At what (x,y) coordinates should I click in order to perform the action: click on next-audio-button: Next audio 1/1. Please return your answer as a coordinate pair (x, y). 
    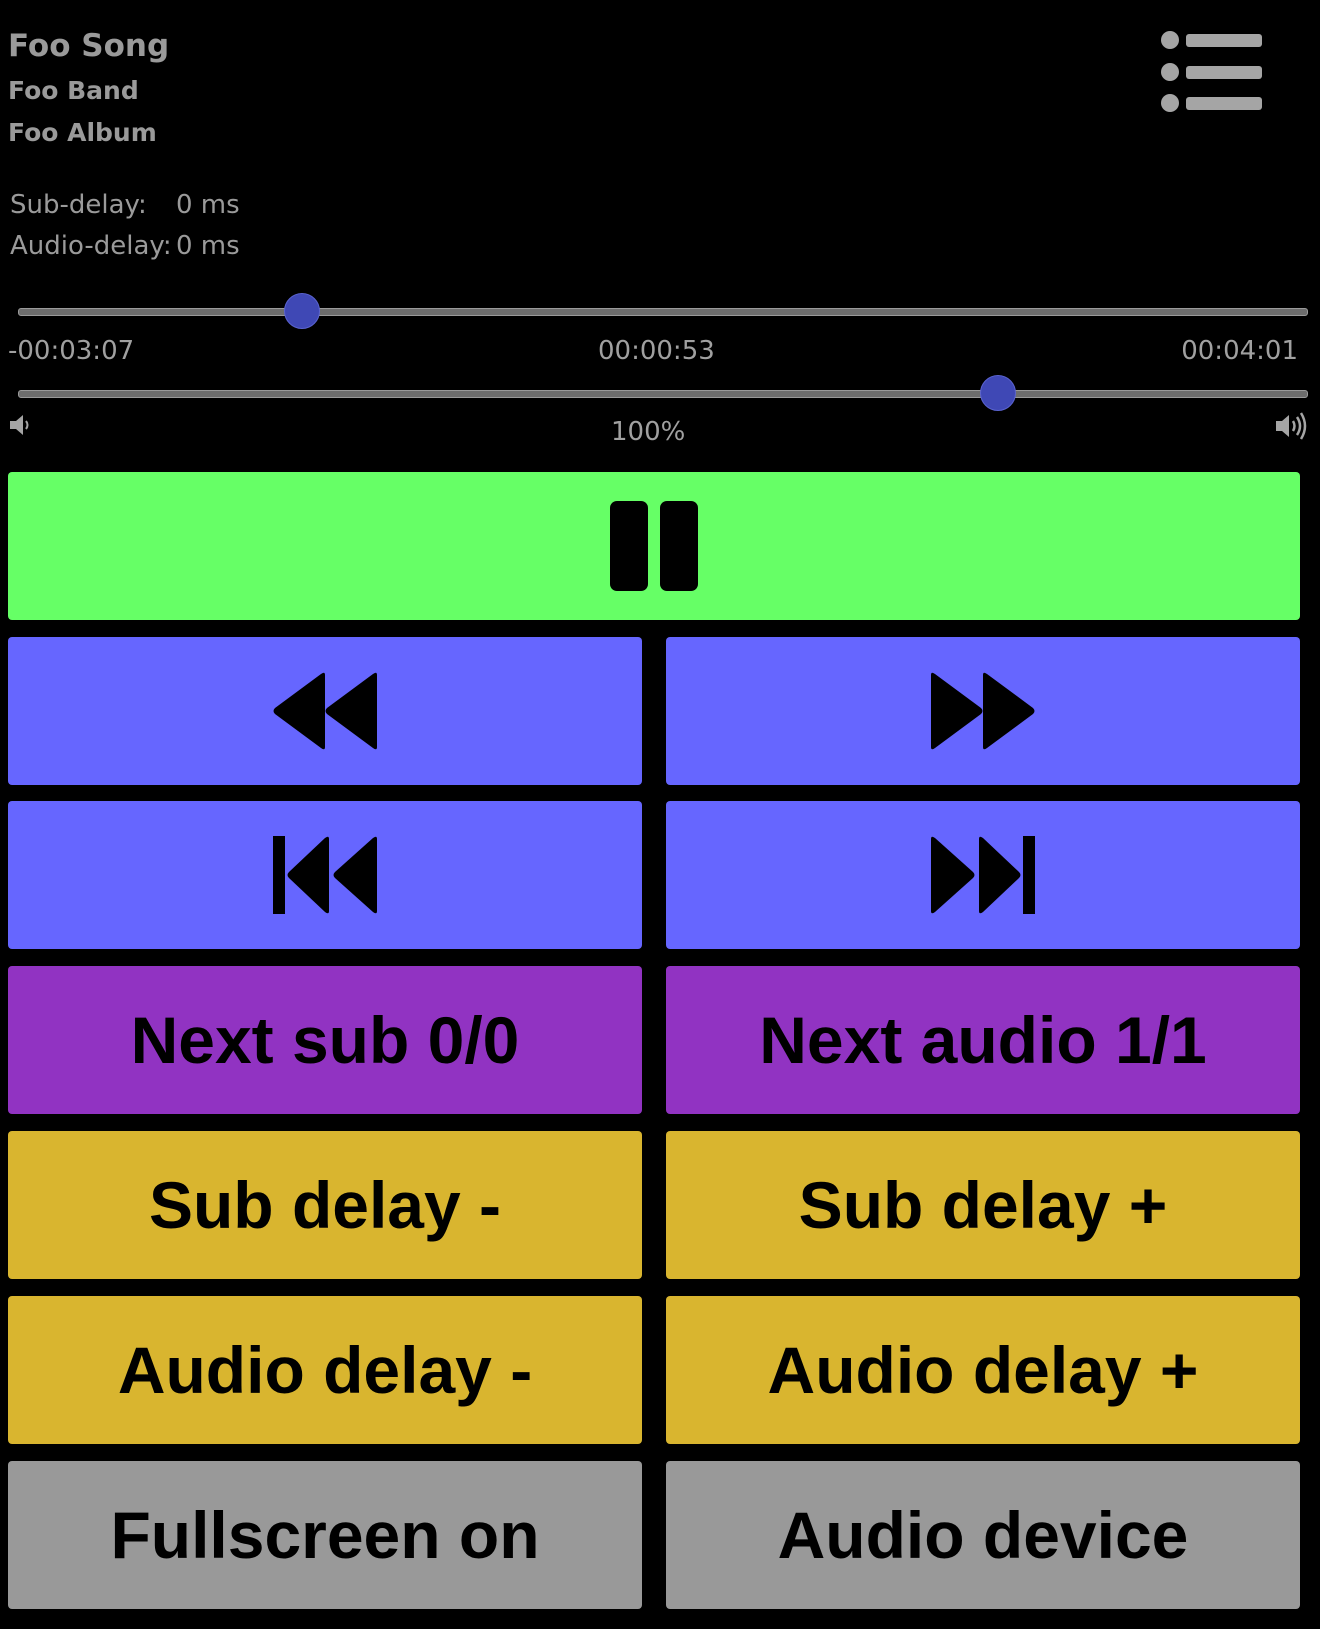
    Looking at the image, I should click on (983, 1040).